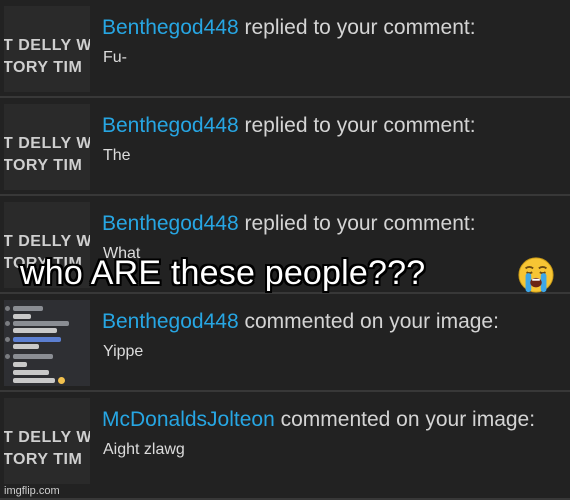  What do you see at coordinates (223, 273) in the screenshot?
I see `meme-caption: who ARE these people???` at bounding box center [223, 273].